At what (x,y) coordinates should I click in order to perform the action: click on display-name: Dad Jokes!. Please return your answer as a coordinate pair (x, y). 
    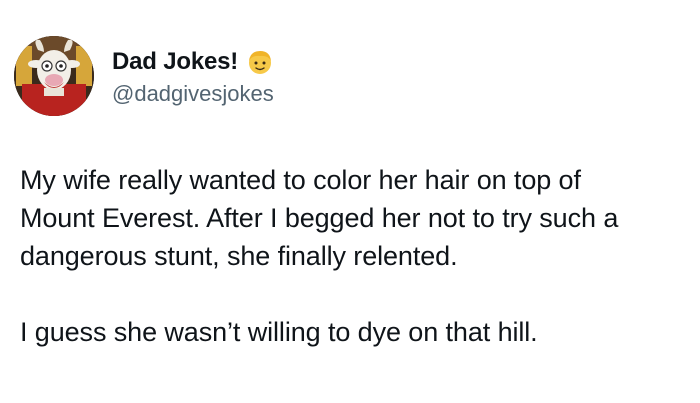
    Looking at the image, I should click on (175, 61).